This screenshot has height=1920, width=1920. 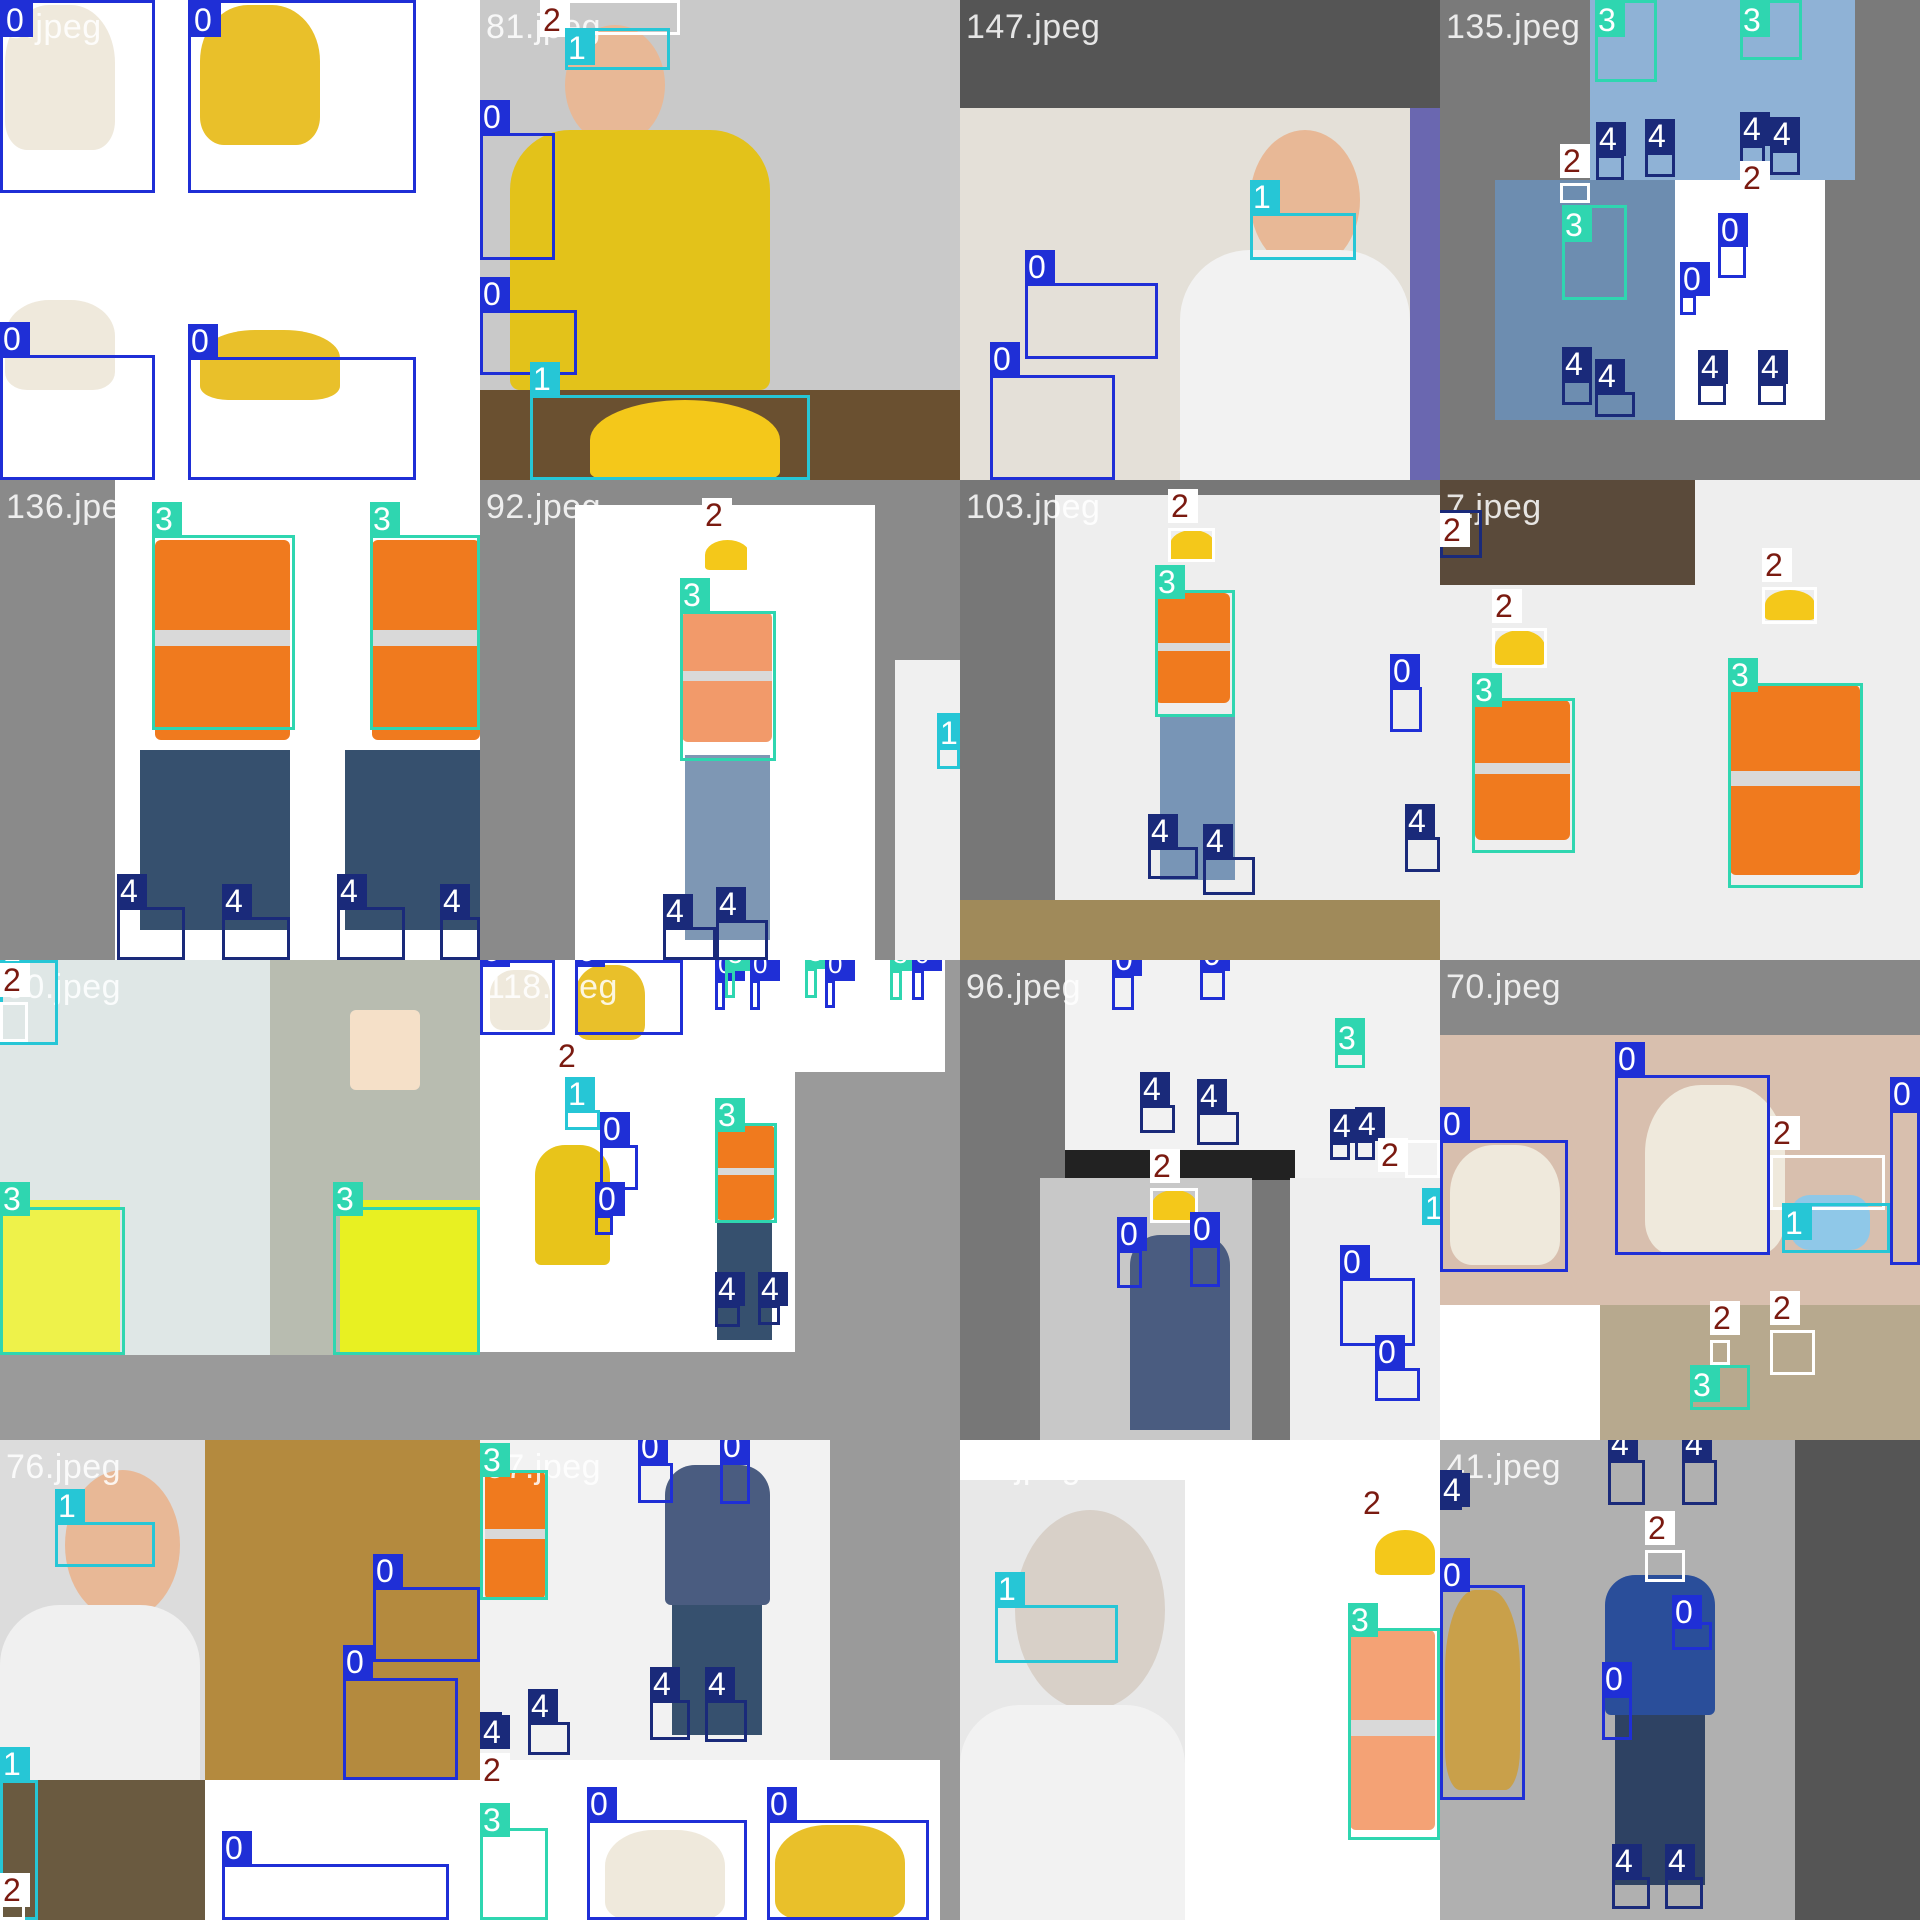 I want to click on tile-50-jpeg: 50.jpeg 1 2 3 3, so click(x=240, y=1200).